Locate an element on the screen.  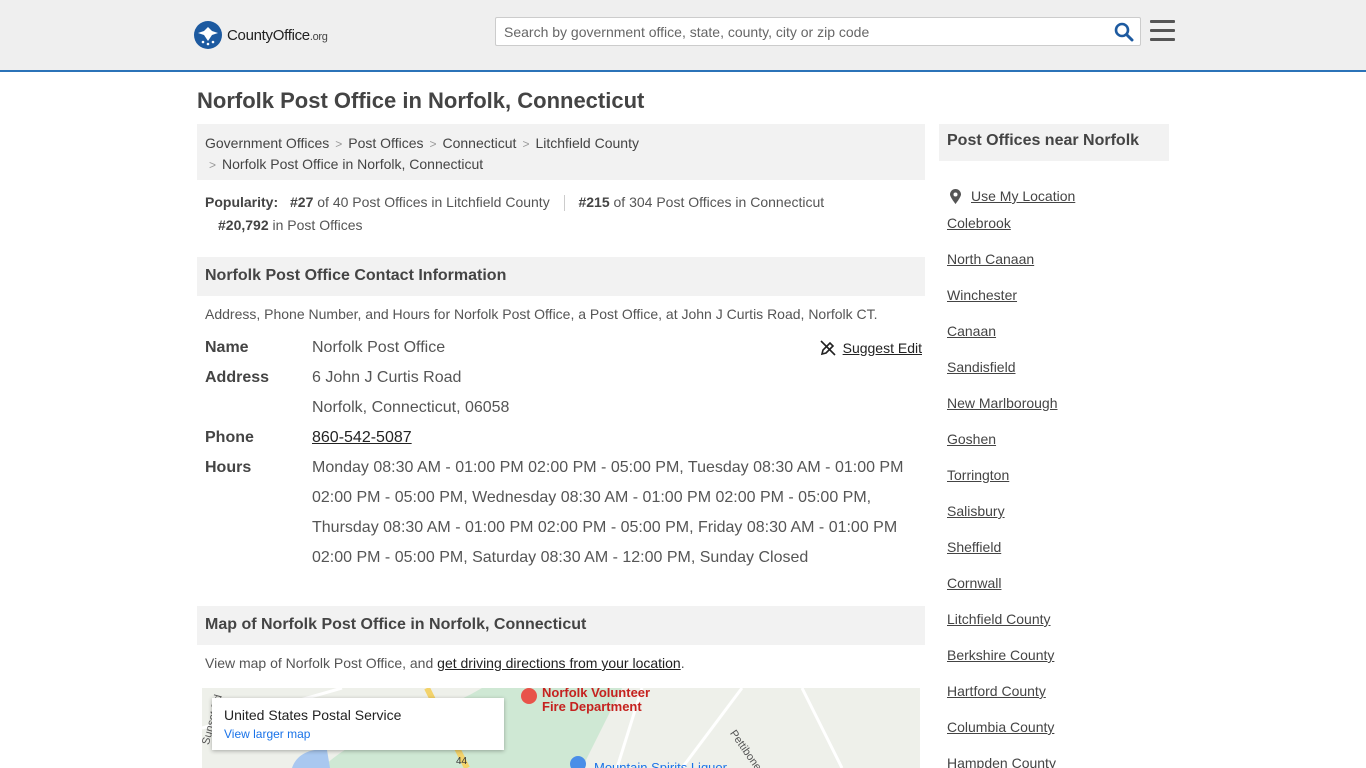
site-header: CountyOffice.org is located at coordinates (683, 36).